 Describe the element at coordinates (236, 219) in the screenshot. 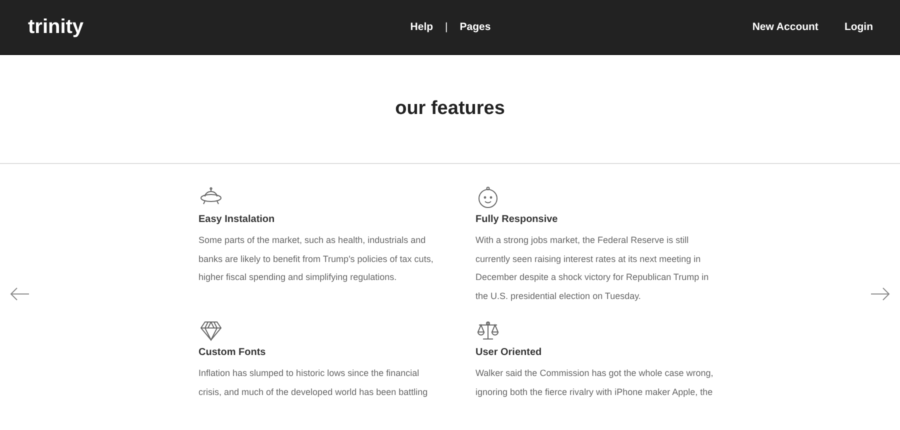

I see `feature-title: Easy Instalation` at that location.